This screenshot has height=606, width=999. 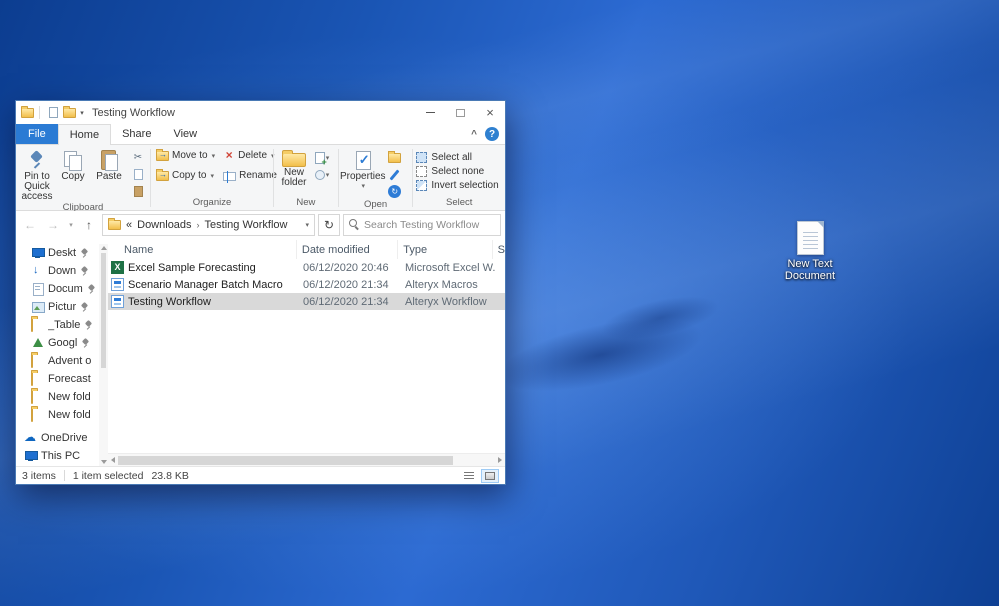 What do you see at coordinates (57, 271) in the screenshot?
I see `nav-item-downloads: Down` at bounding box center [57, 271].